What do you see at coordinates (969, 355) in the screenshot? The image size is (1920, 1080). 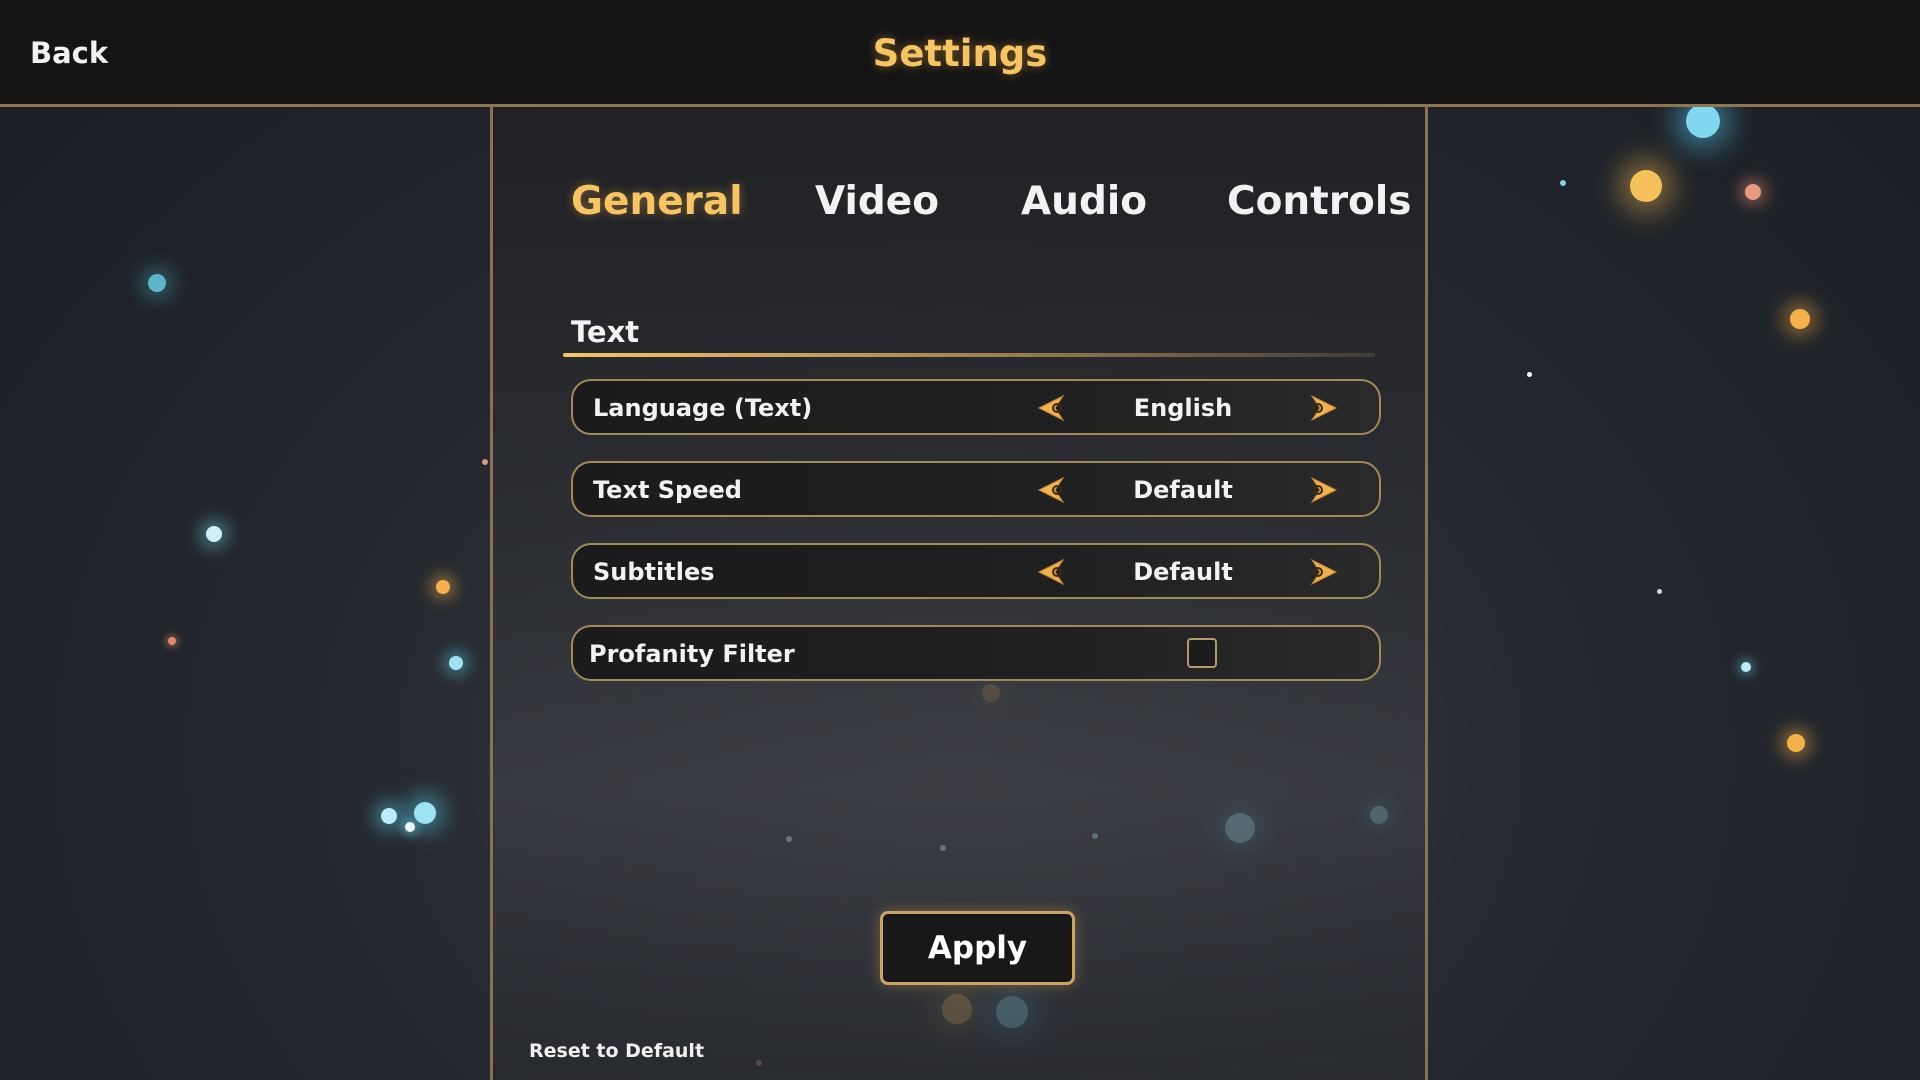 I see `section-divider` at bounding box center [969, 355].